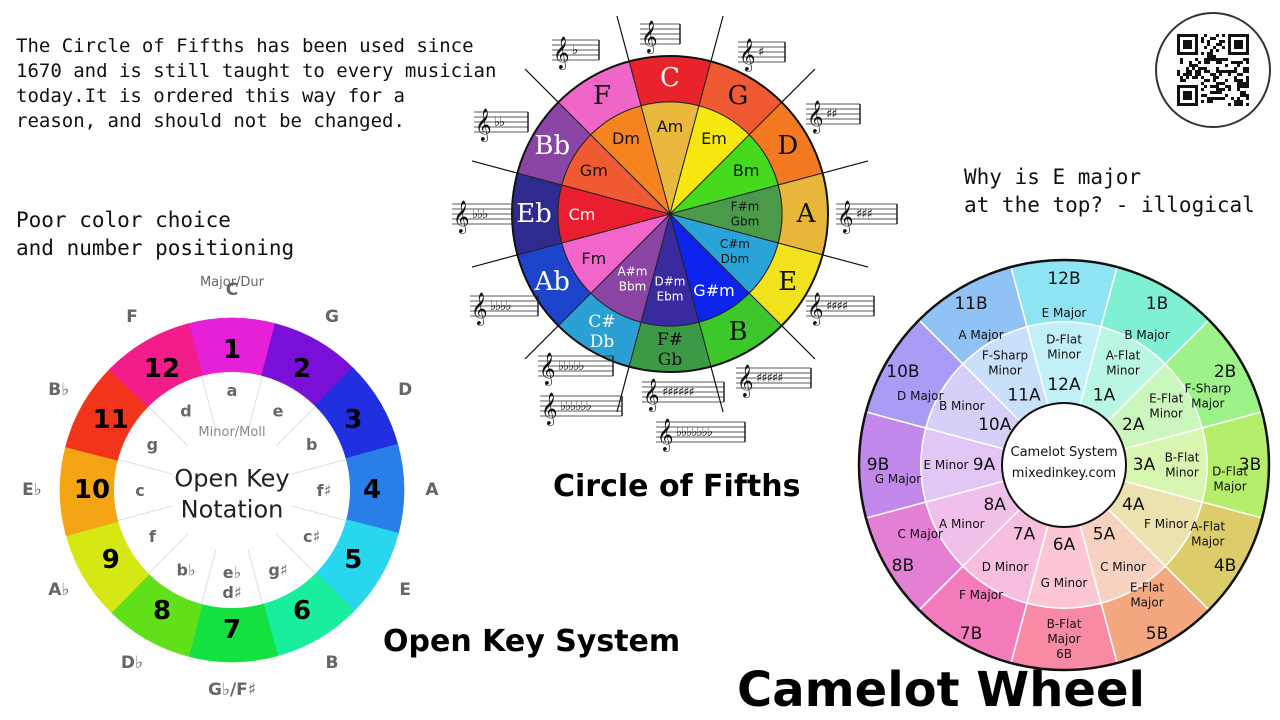  I want to click on qr-code, so click(1213, 70).